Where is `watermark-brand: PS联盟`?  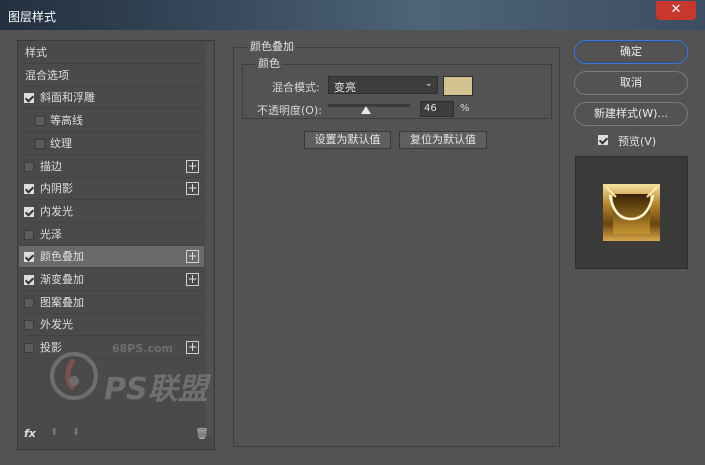
watermark-brand: PS联盟 is located at coordinates (156, 389).